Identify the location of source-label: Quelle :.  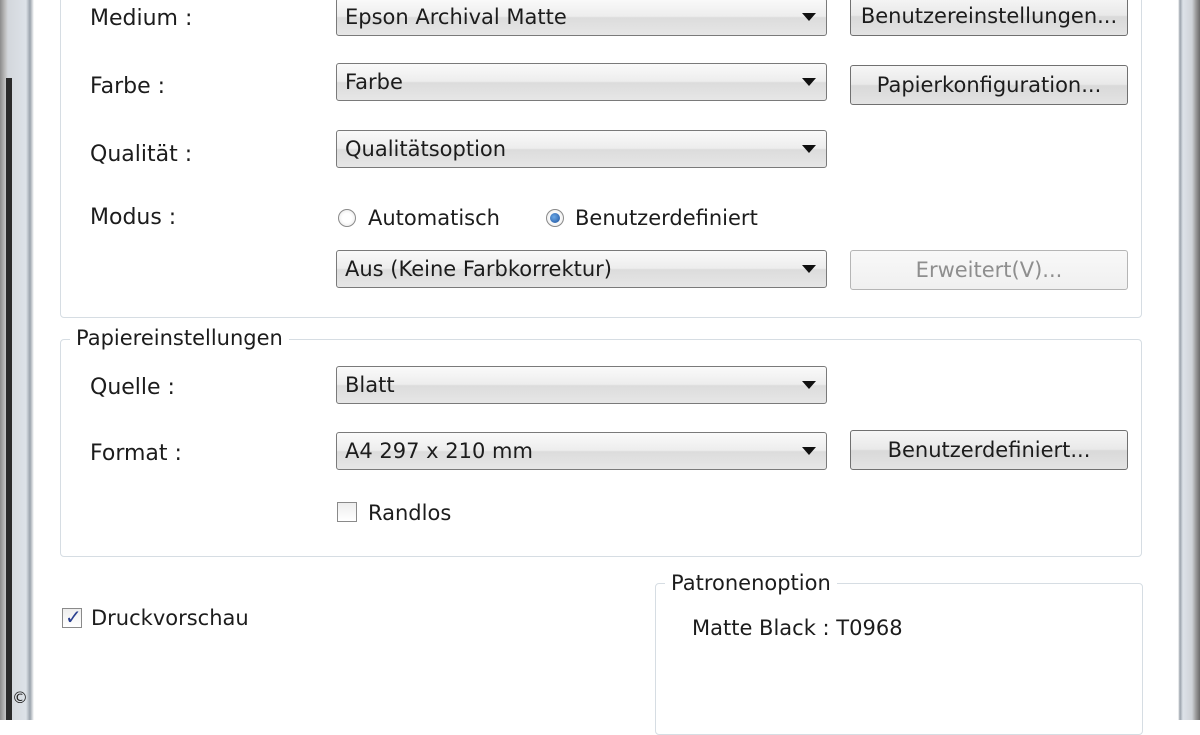
(132, 387).